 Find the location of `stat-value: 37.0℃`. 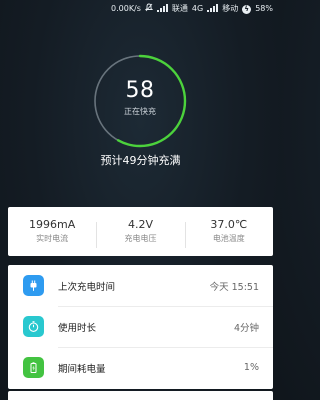

stat-value: 37.0℃ is located at coordinates (229, 224).